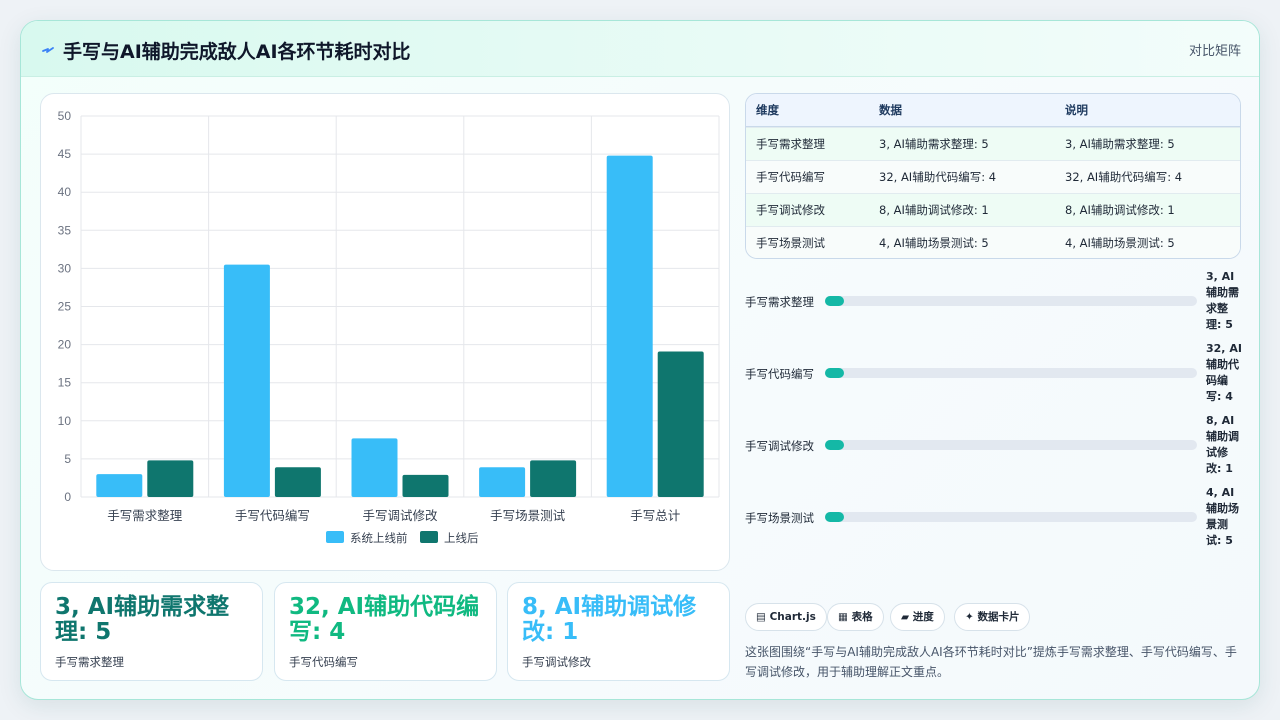  What do you see at coordinates (65, 421) in the screenshot?
I see `y-tick-label: 10` at bounding box center [65, 421].